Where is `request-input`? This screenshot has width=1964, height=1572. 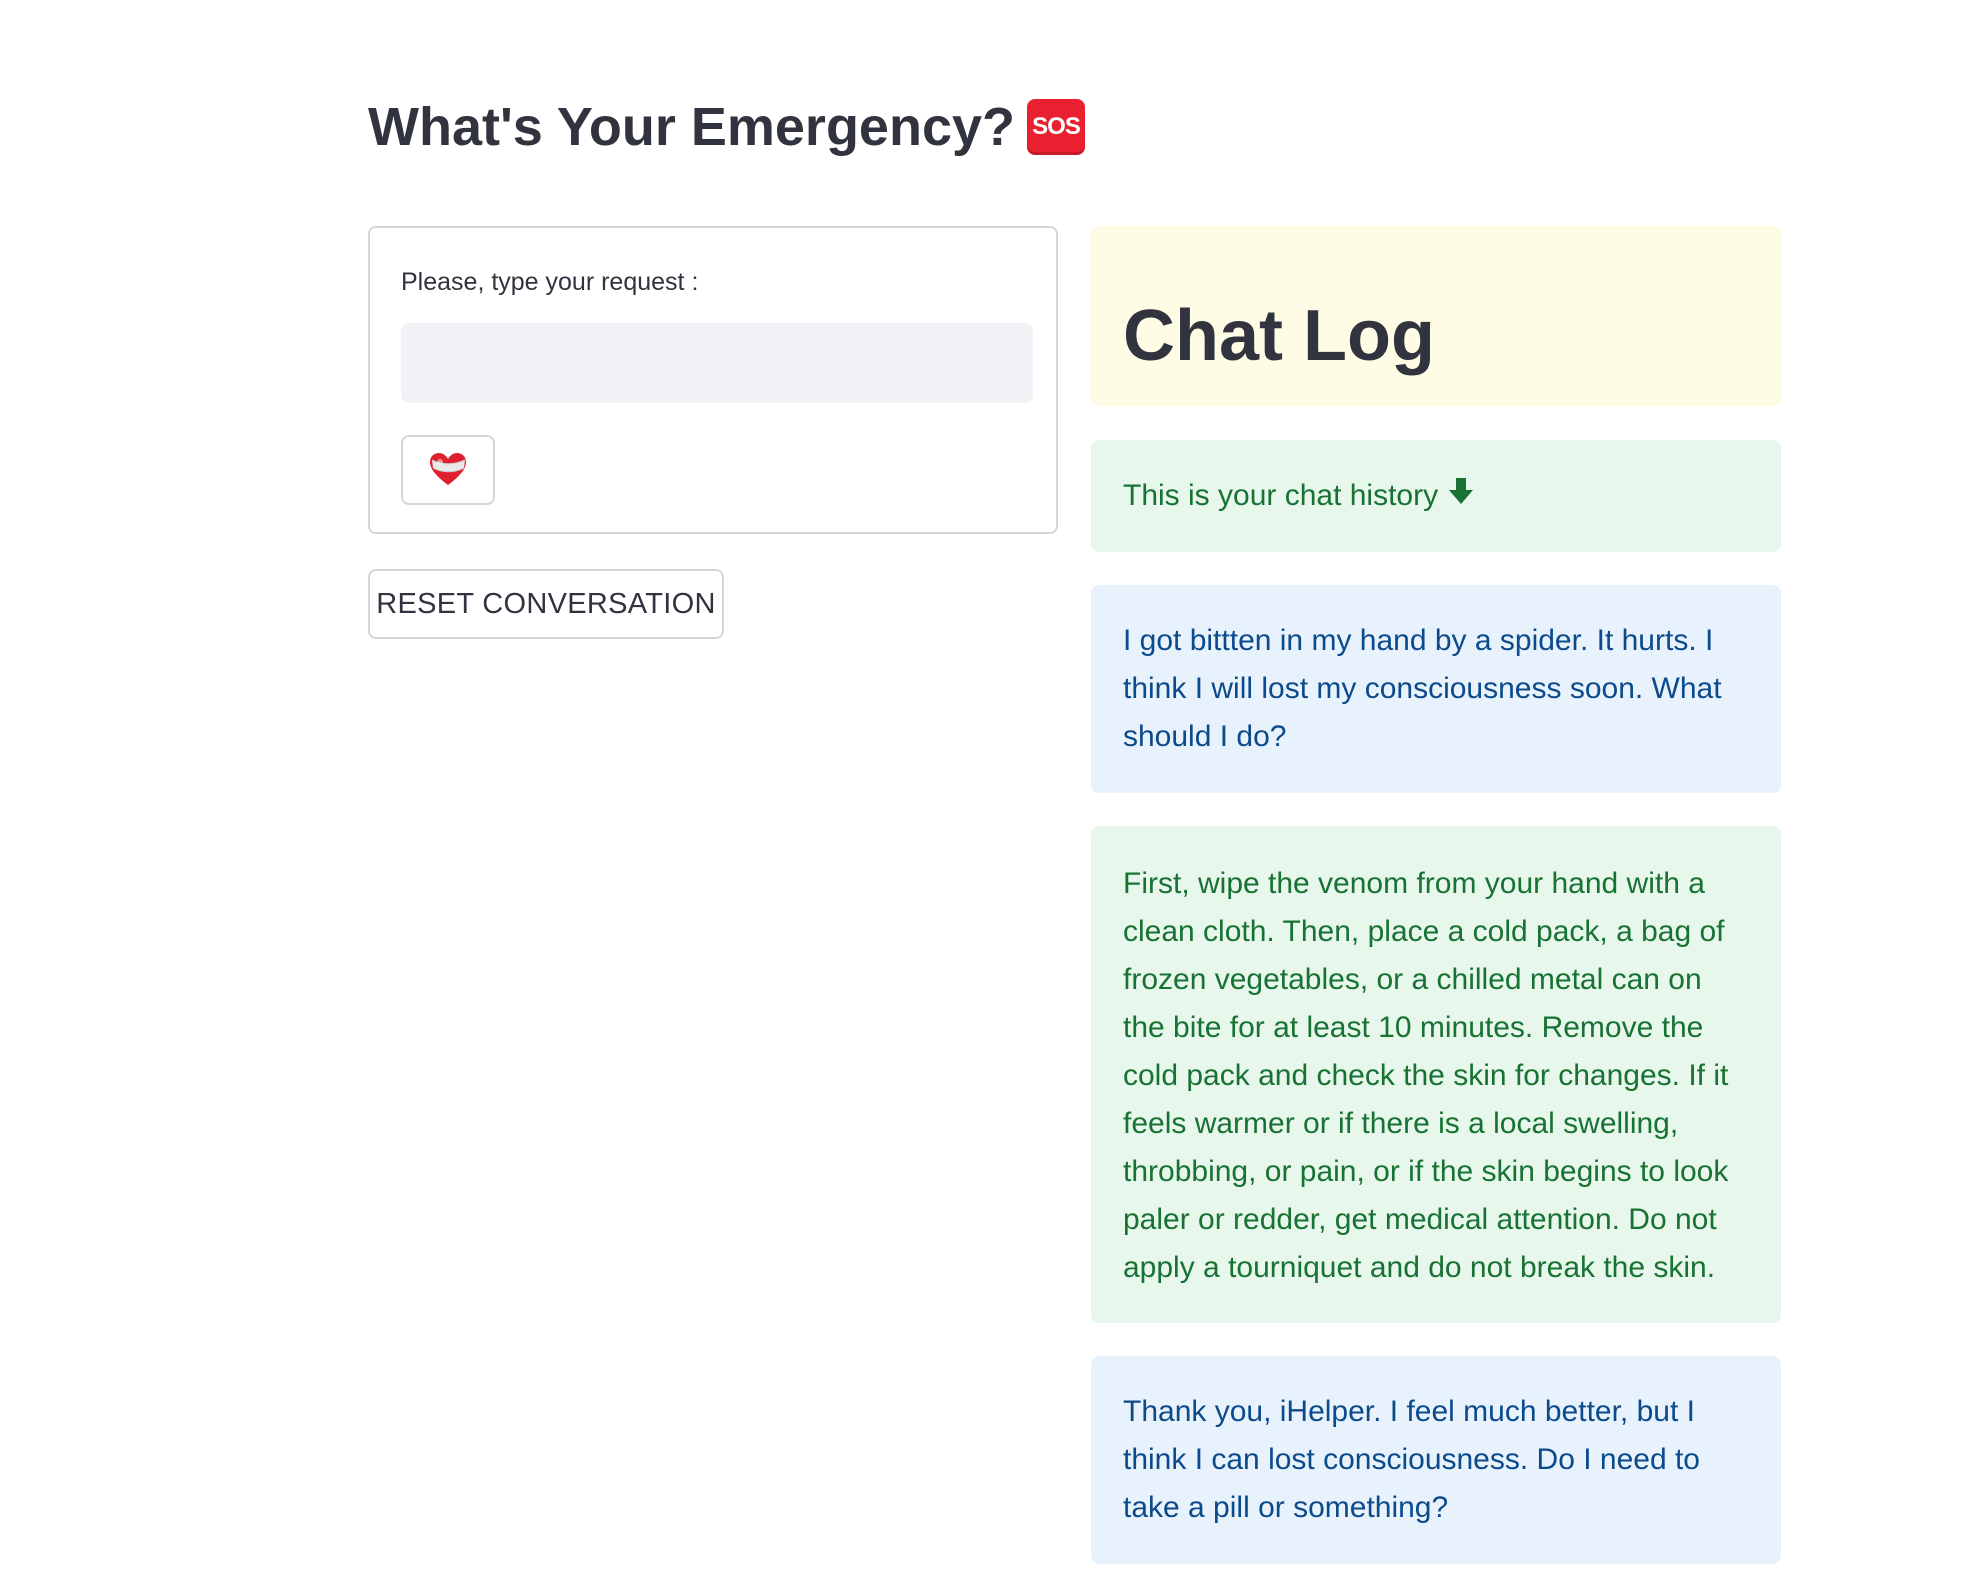 request-input is located at coordinates (717, 363).